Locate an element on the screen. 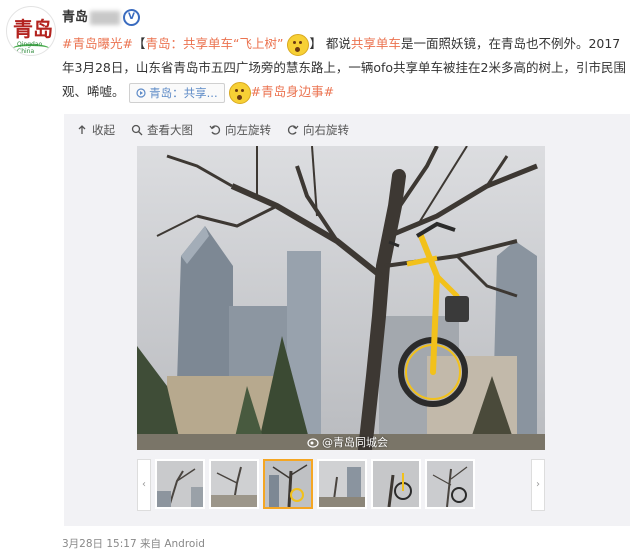  thumbnail-3-image is located at coordinates (288, 484).